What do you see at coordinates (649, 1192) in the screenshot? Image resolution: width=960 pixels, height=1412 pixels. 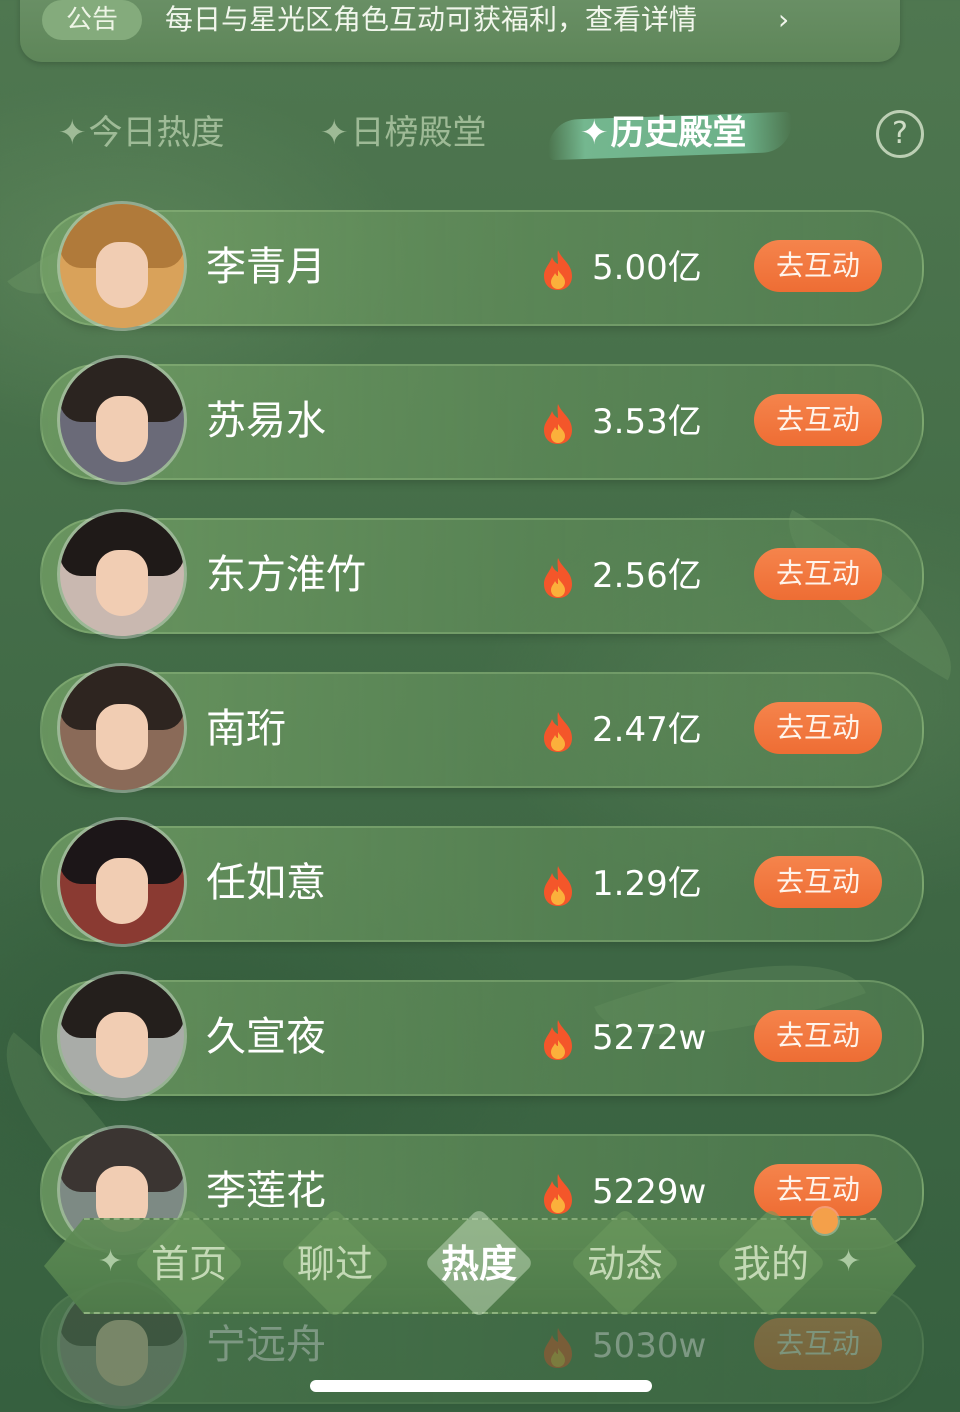 I see `heat-score: 5229w` at bounding box center [649, 1192].